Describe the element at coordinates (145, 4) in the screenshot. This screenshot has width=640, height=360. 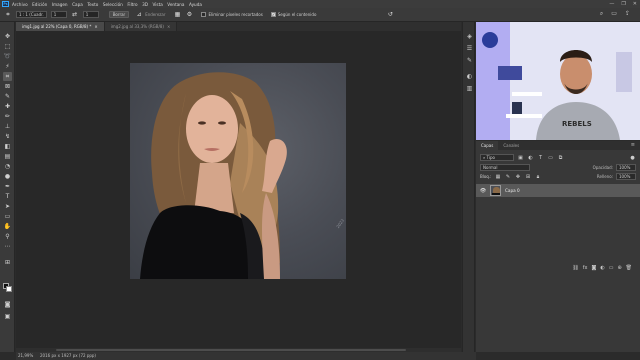
I see `menu-3d: 3D` at that location.